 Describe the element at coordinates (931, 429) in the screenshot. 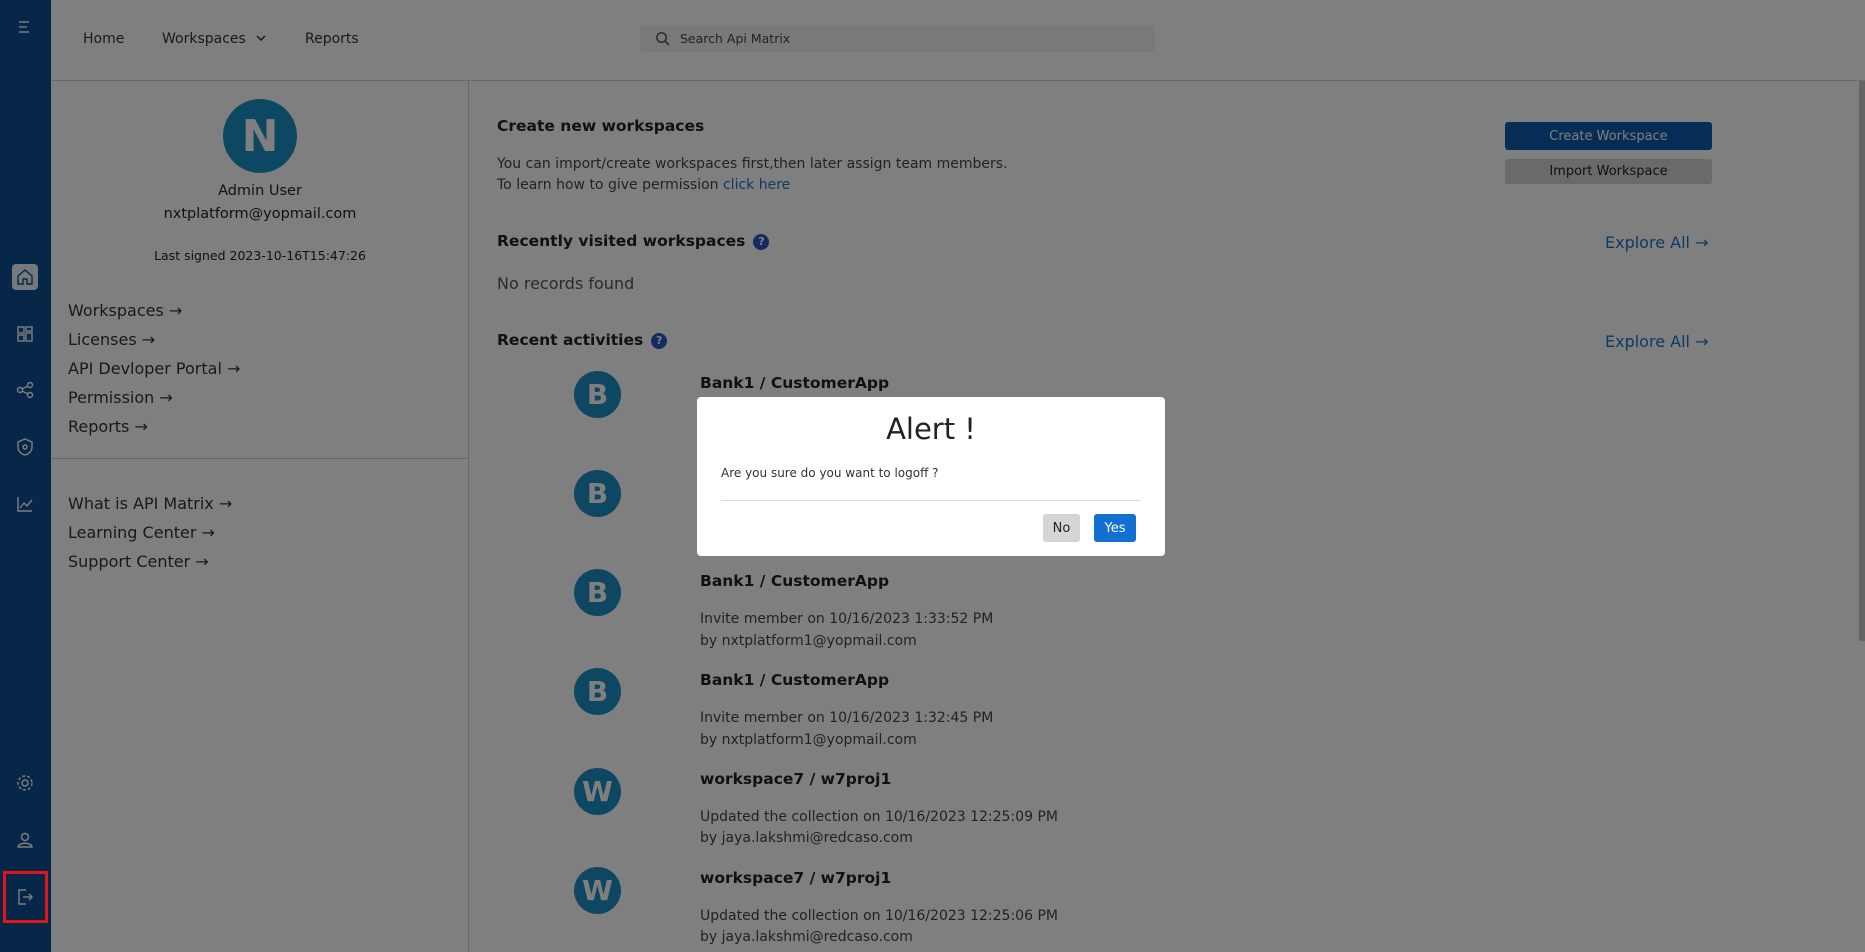

I see `alert-title: Alert !` at that location.